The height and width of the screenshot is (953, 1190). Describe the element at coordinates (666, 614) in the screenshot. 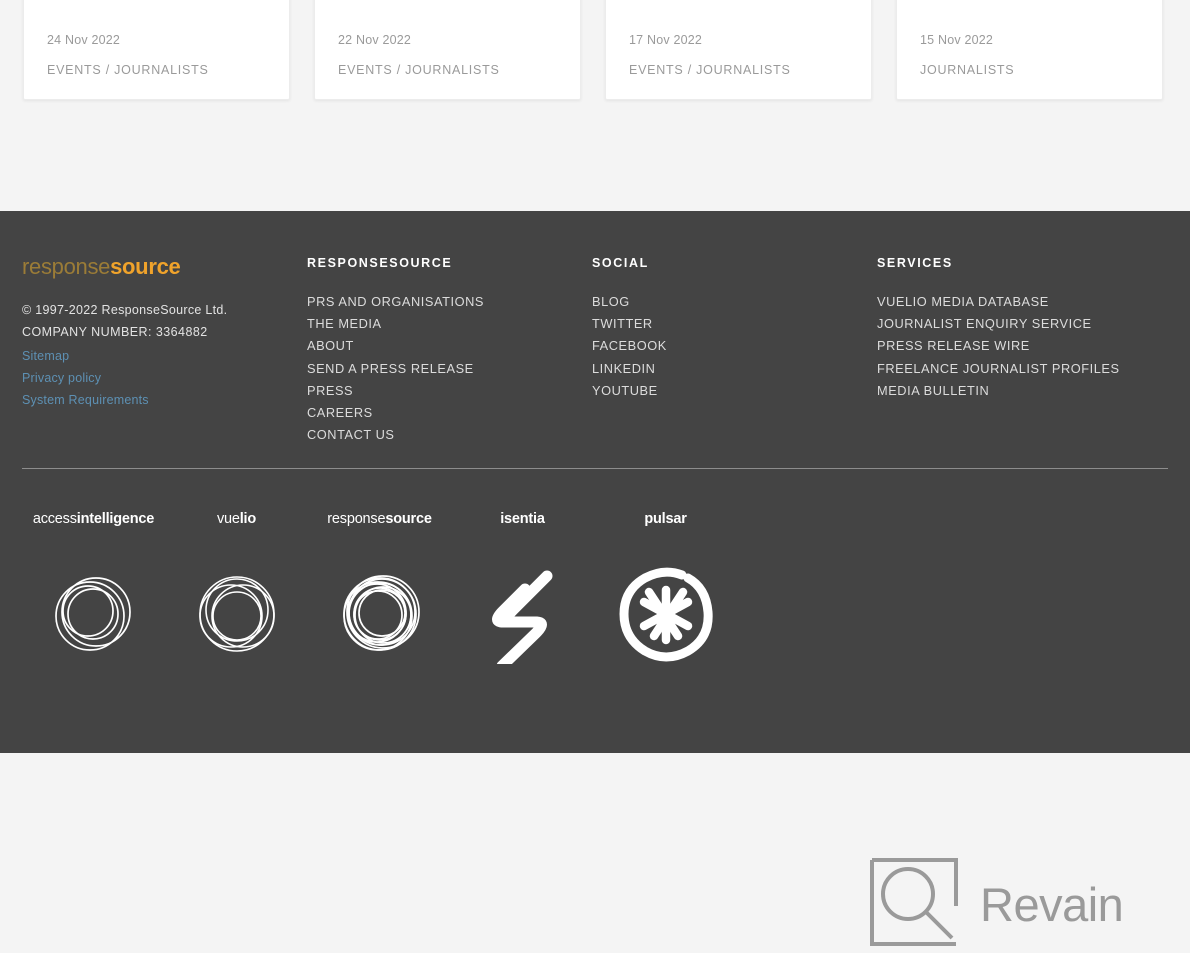

I see `pulsar-asterisk-icon` at that location.